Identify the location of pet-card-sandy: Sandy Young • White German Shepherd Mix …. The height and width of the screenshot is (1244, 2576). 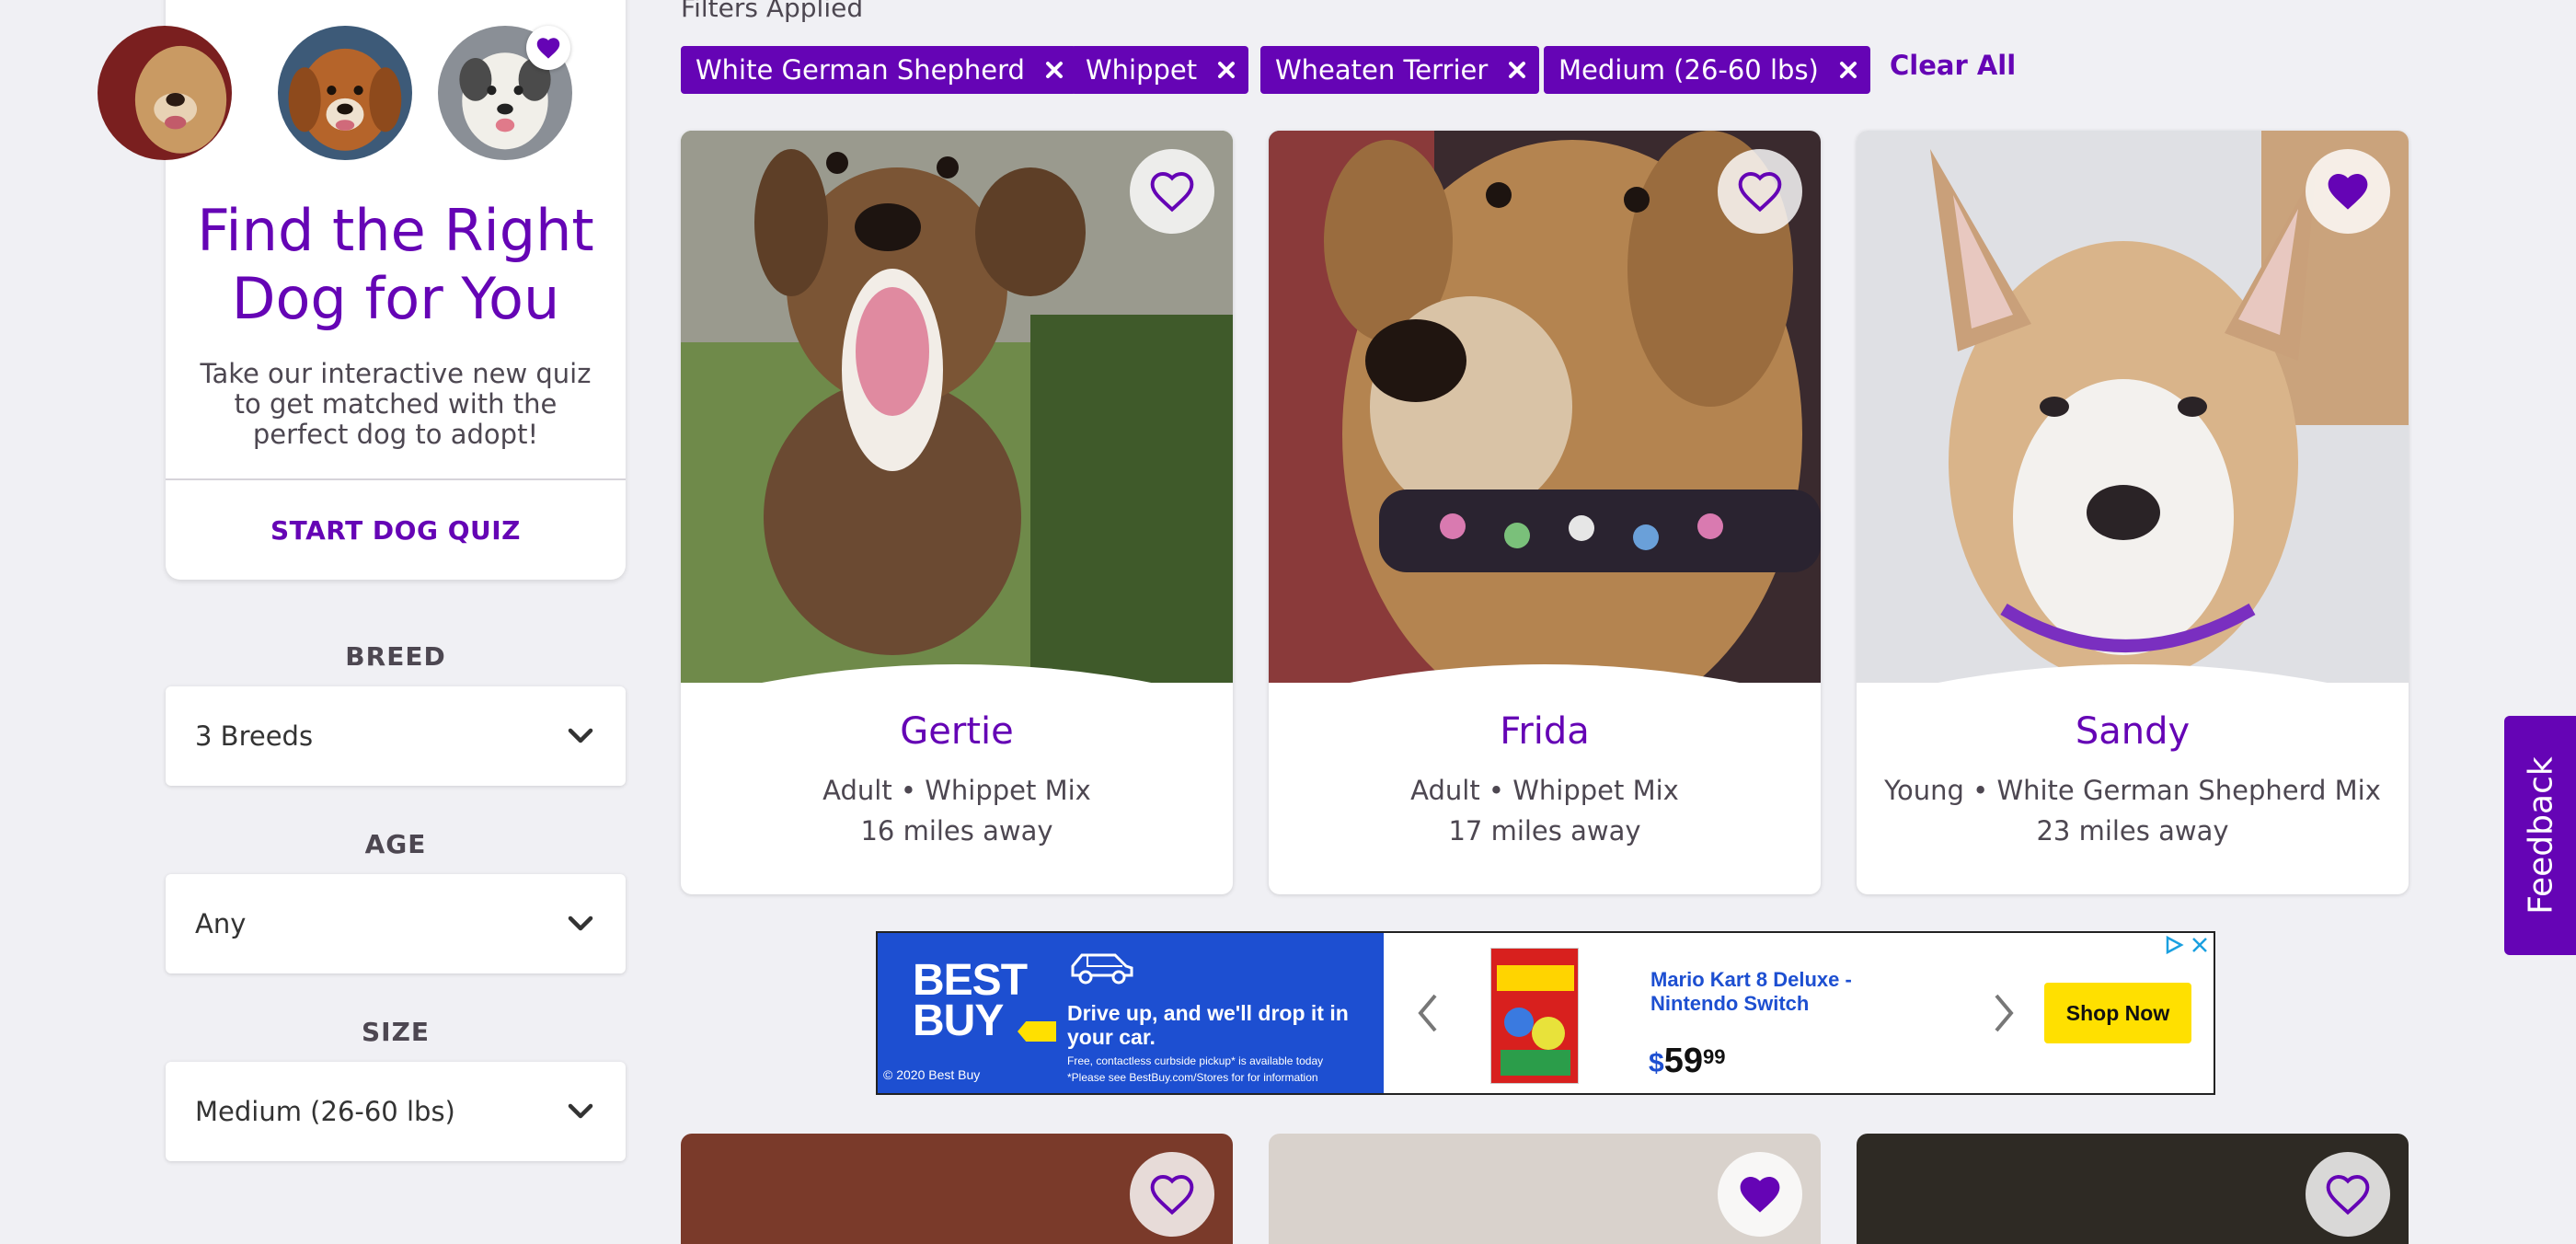
(2133, 512).